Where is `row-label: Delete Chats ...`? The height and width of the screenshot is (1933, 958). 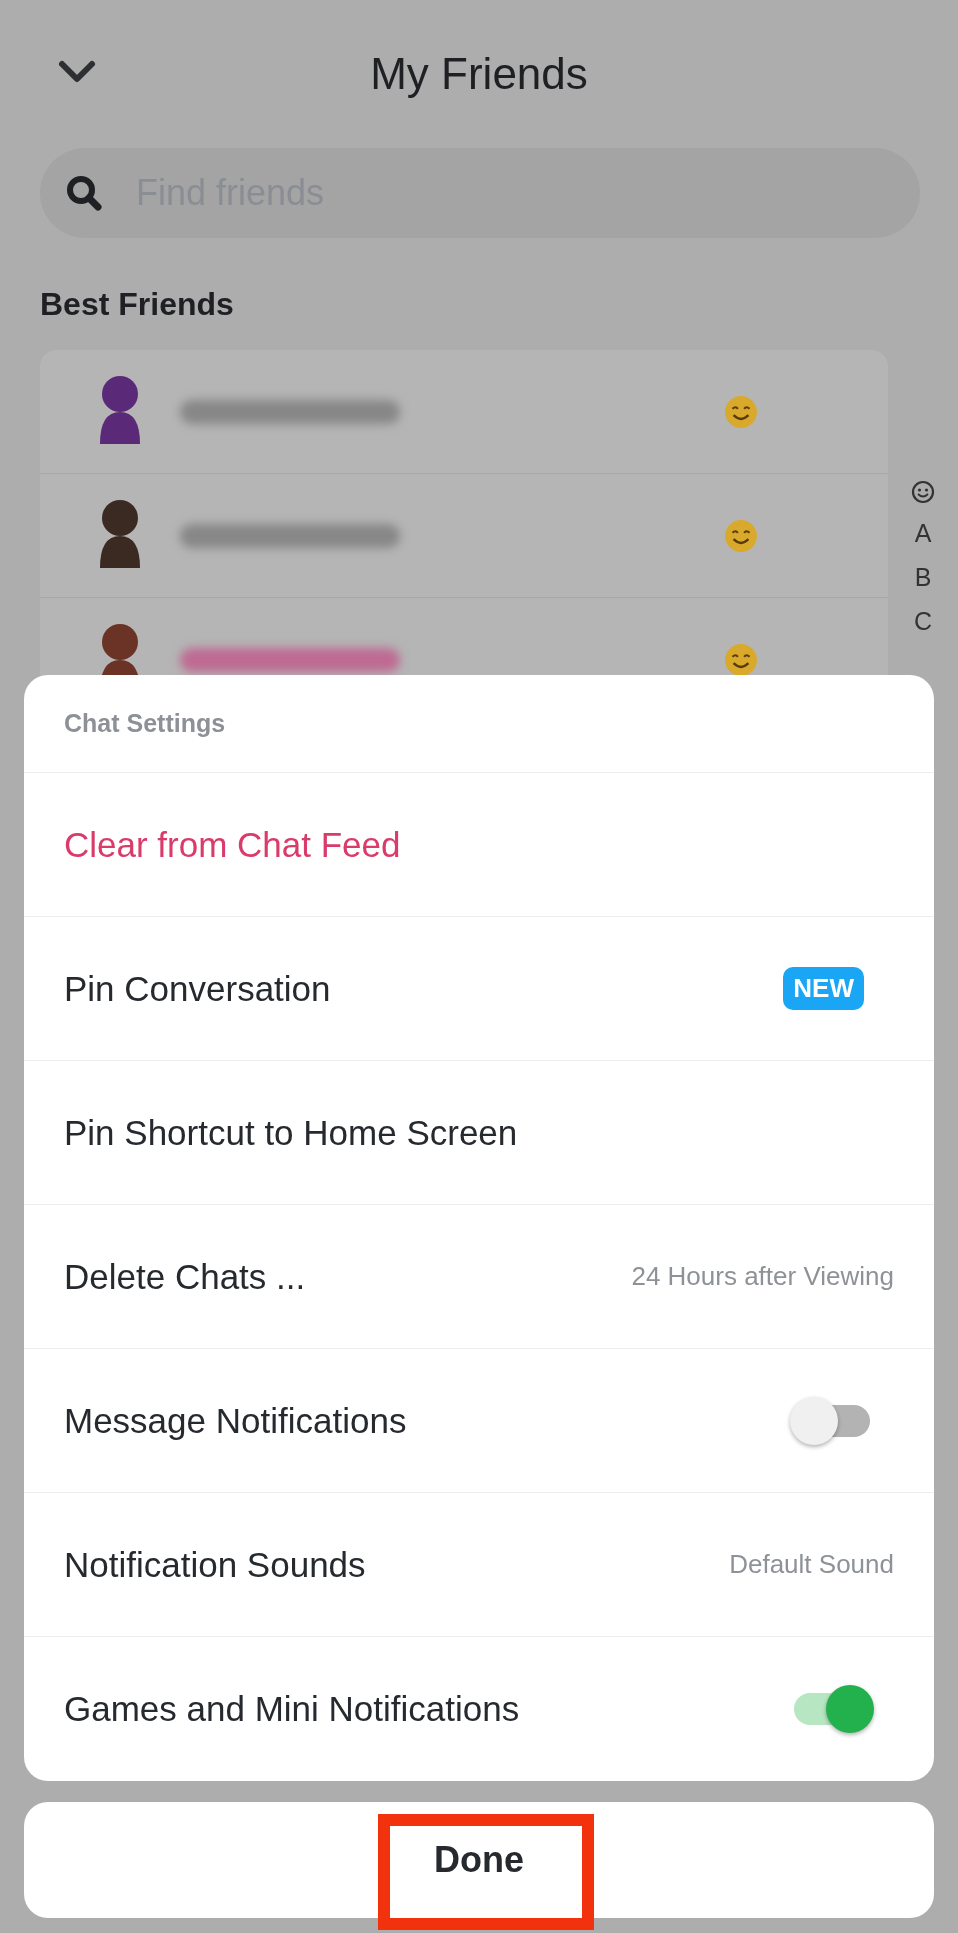
row-label: Delete Chats ... is located at coordinates (185, 1276).